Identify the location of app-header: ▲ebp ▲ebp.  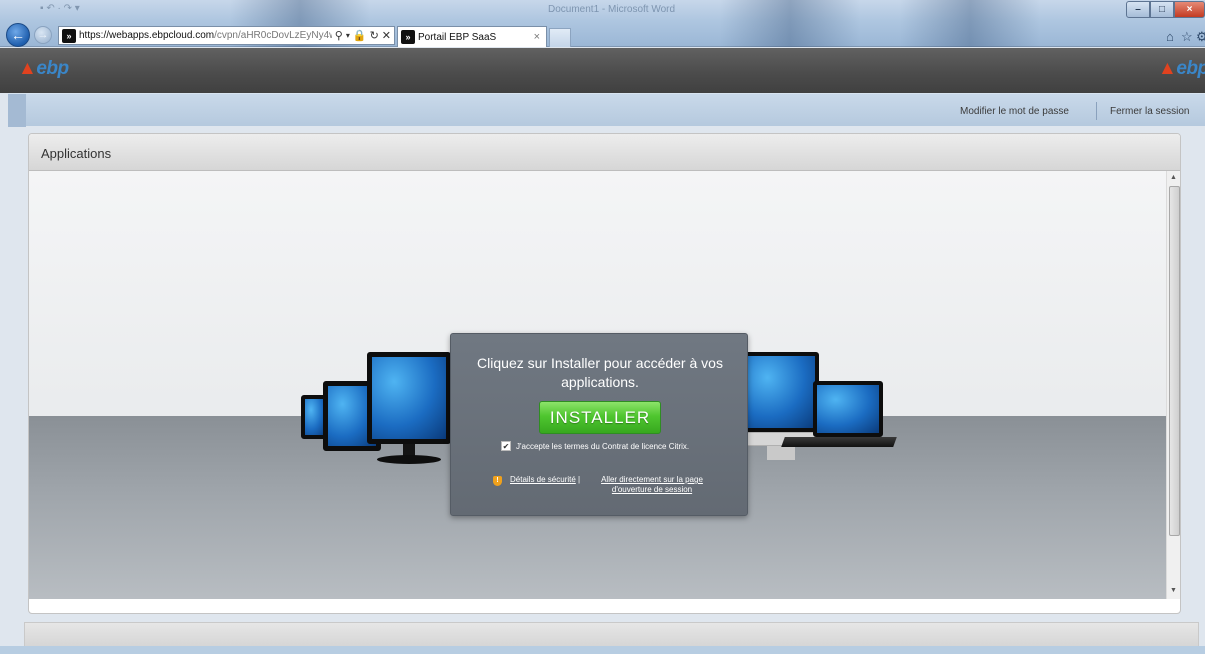
(602, 70).